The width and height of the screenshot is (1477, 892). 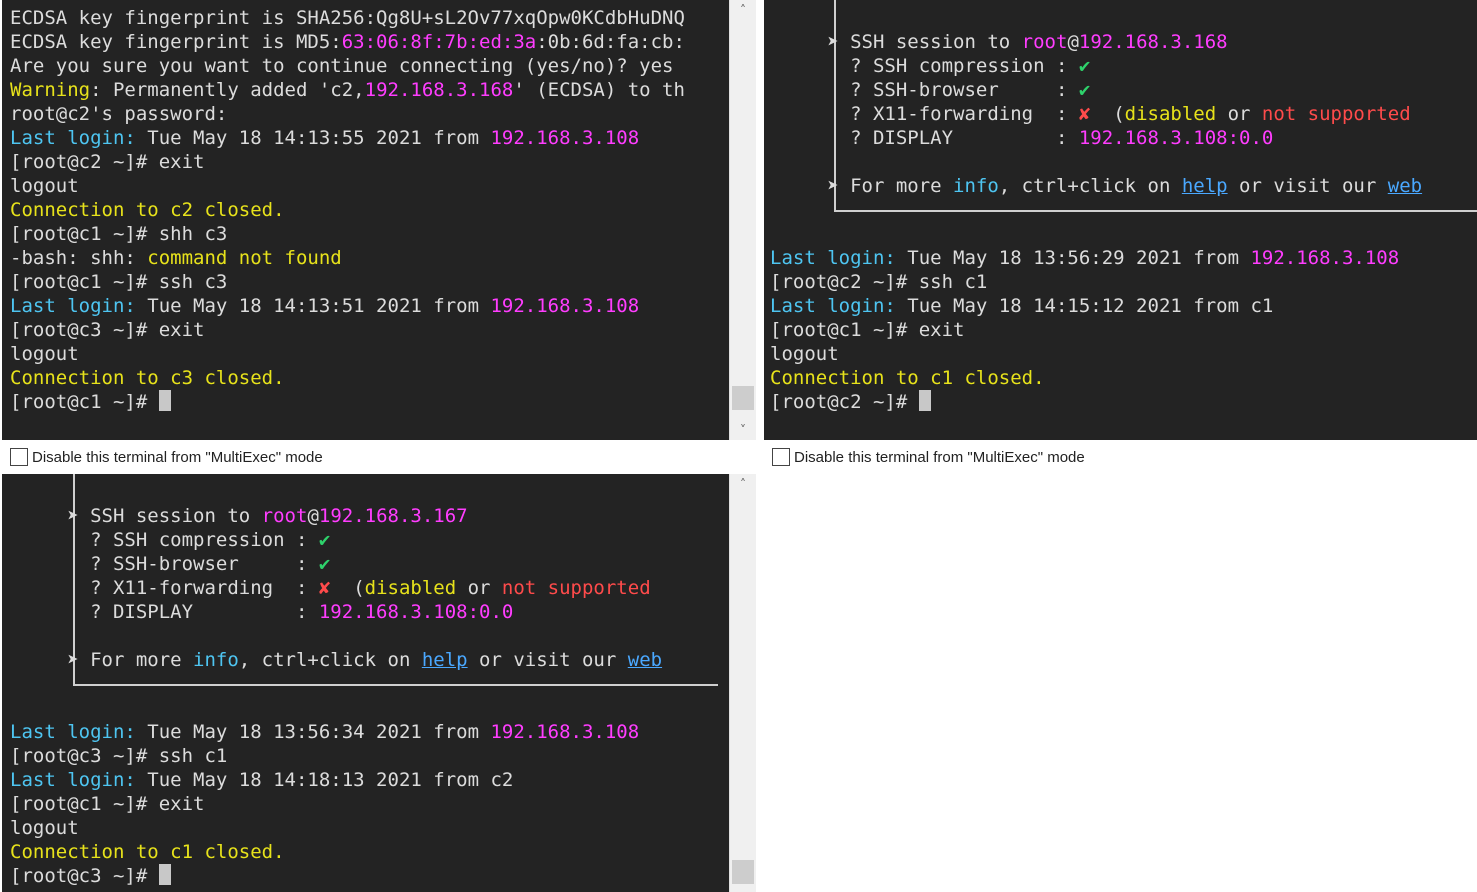 What do you see at coordinates (743, 430) in the screenshot?
I see `scroll-down-icon: ˅` at bounding box center [743, 430].